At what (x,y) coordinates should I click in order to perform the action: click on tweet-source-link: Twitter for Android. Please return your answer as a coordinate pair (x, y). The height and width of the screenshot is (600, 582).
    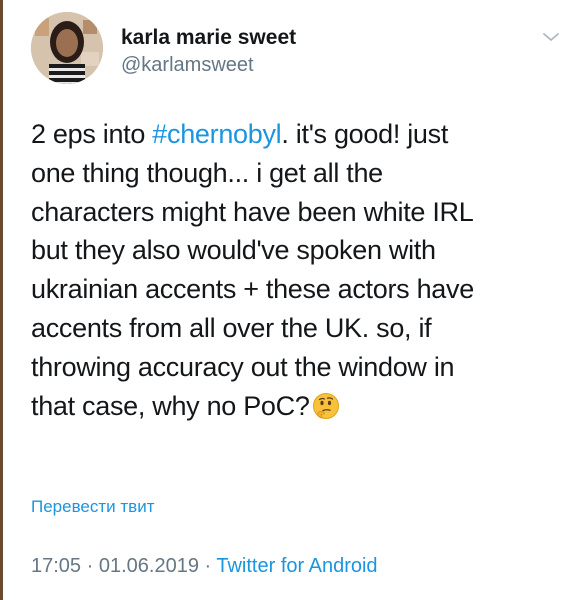
    Looking at the image, I should click on (296, 566).